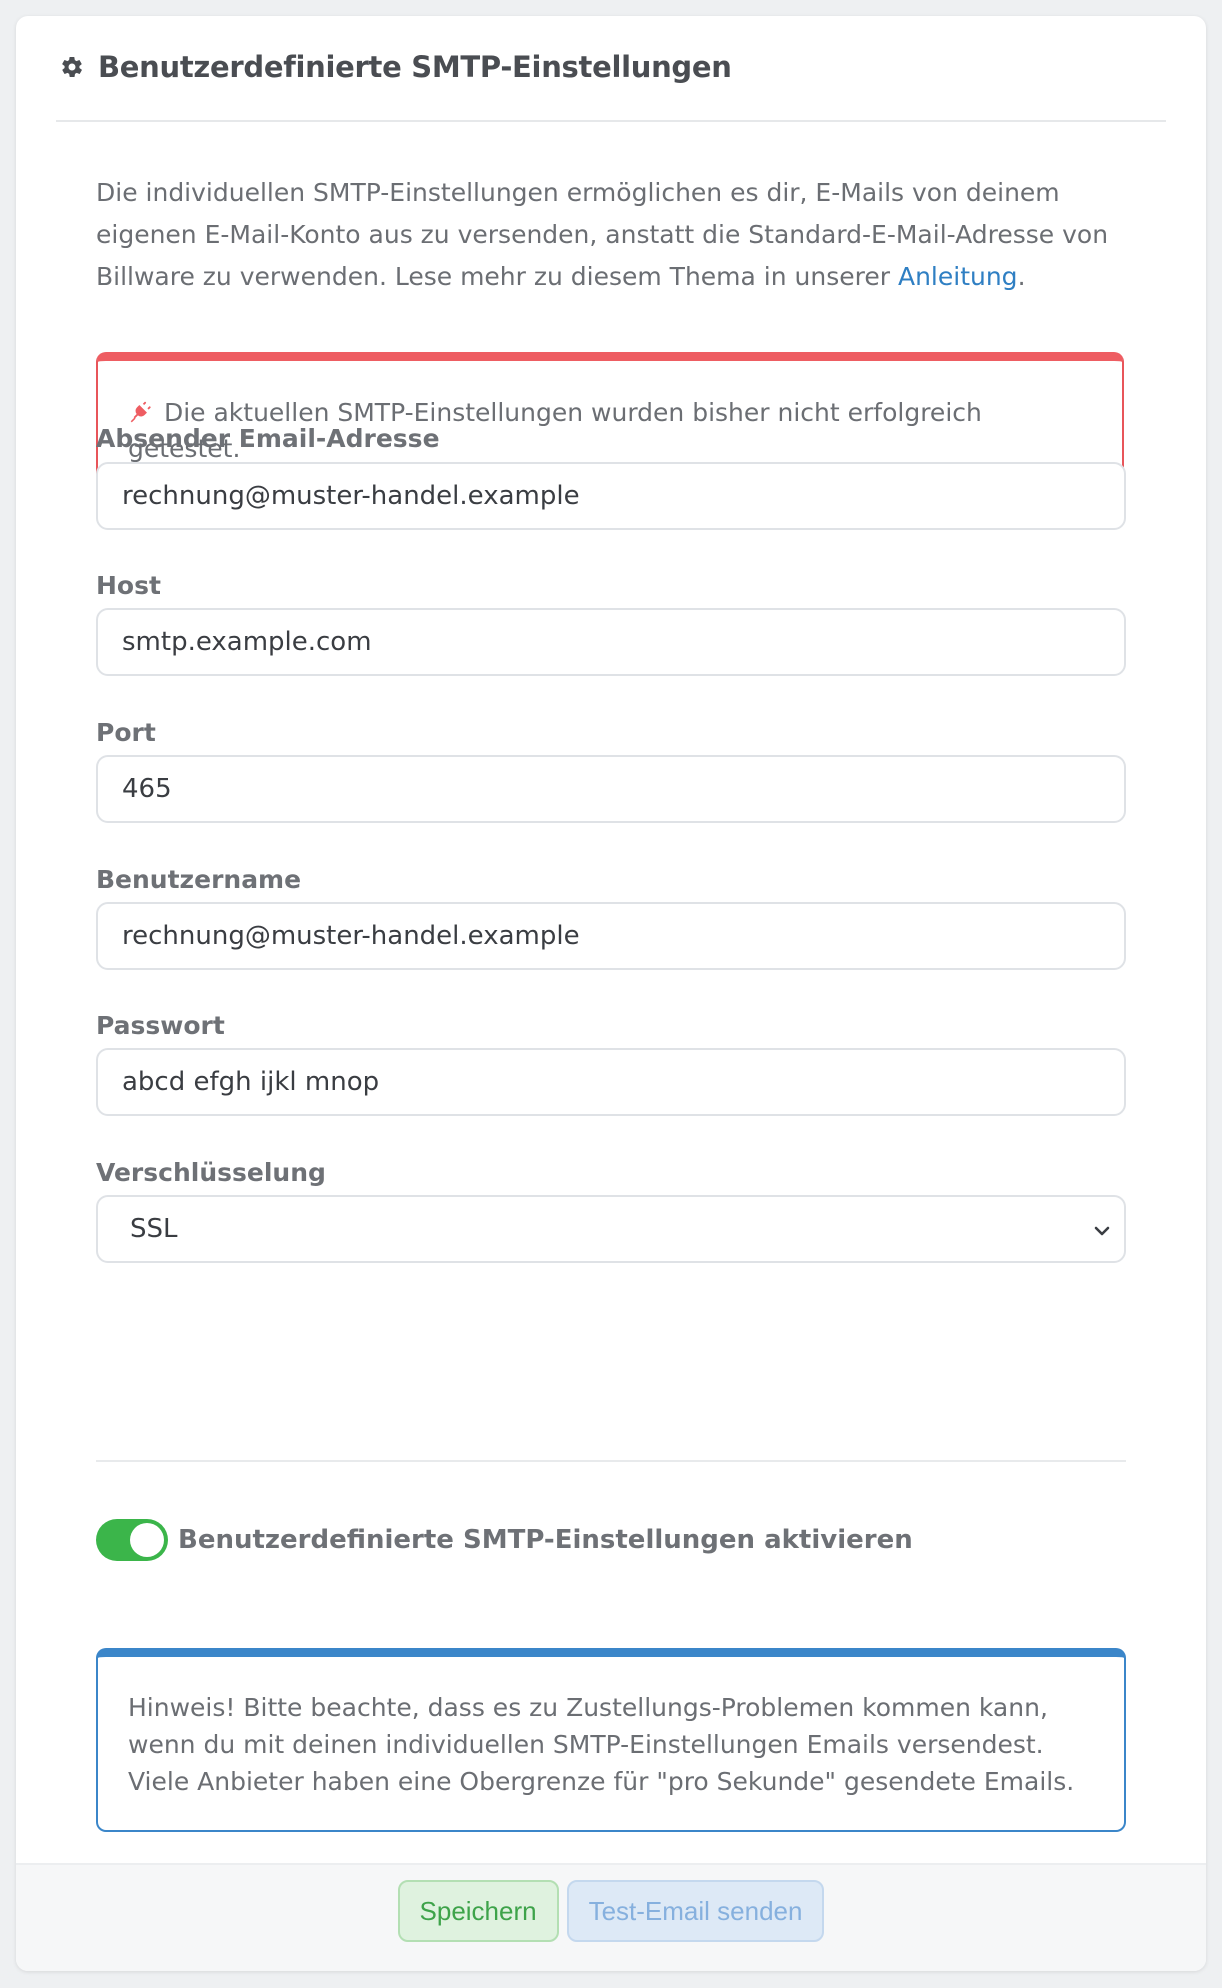  I want to click on sender-email-value: rechnung@muster-handel.example, so click(351, 496).